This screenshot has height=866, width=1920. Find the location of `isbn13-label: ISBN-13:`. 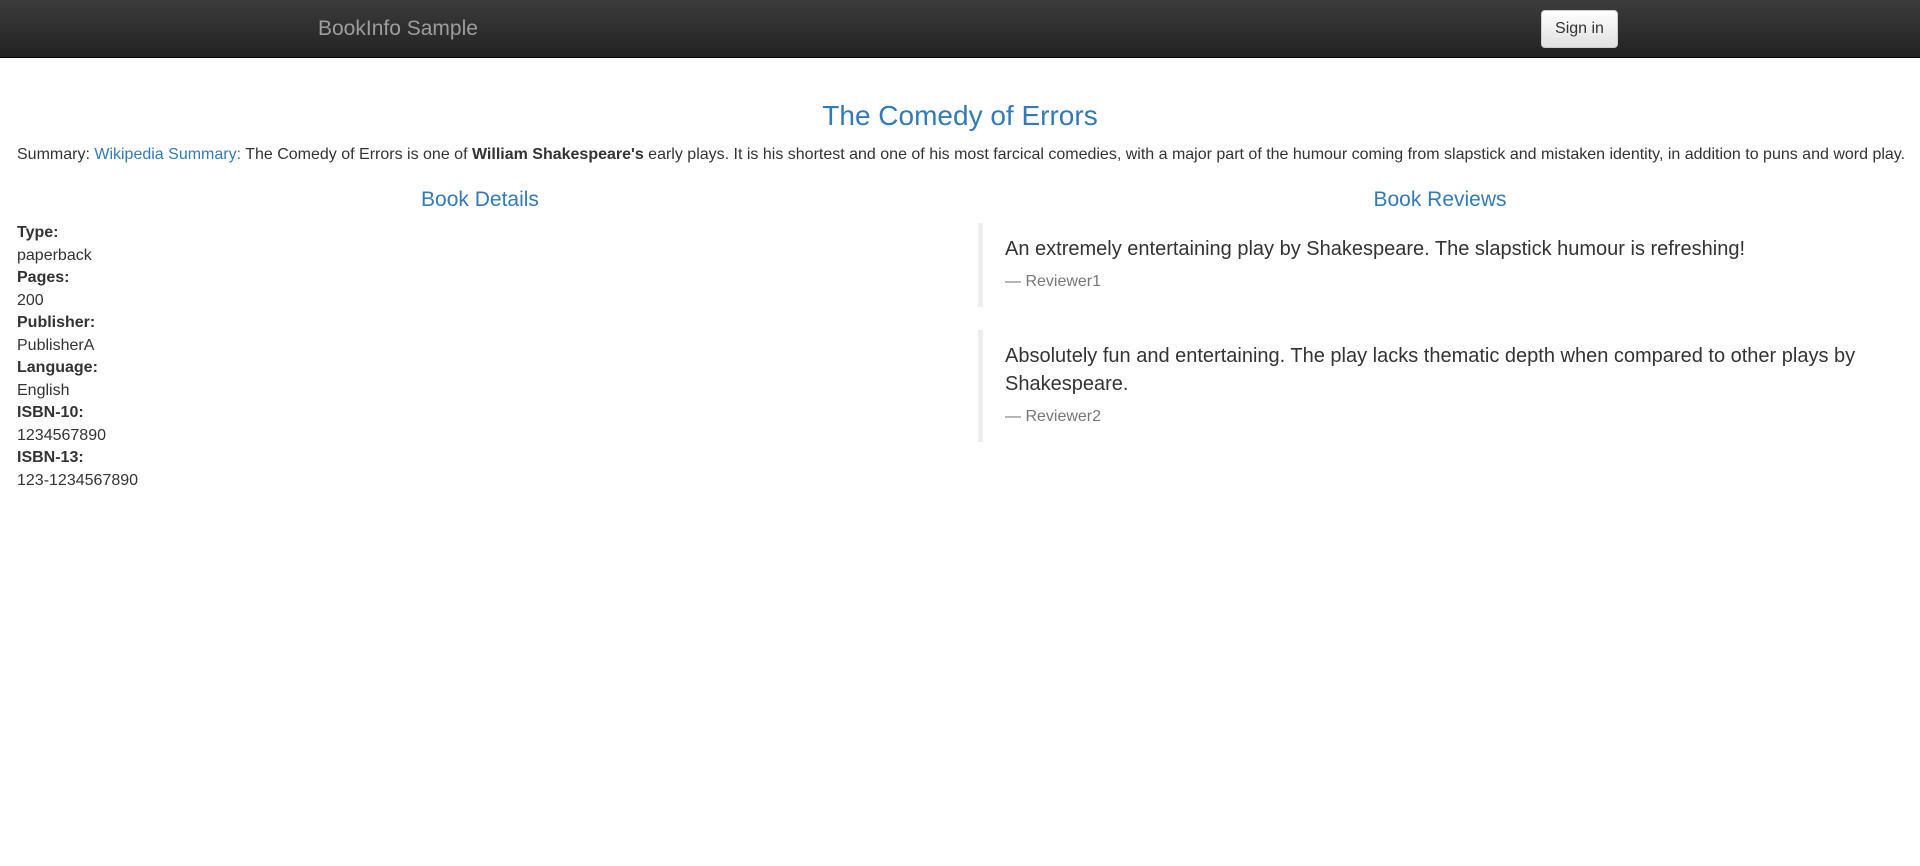

isbn13-label: ISBN-13: is located at coordinates (50, 457).